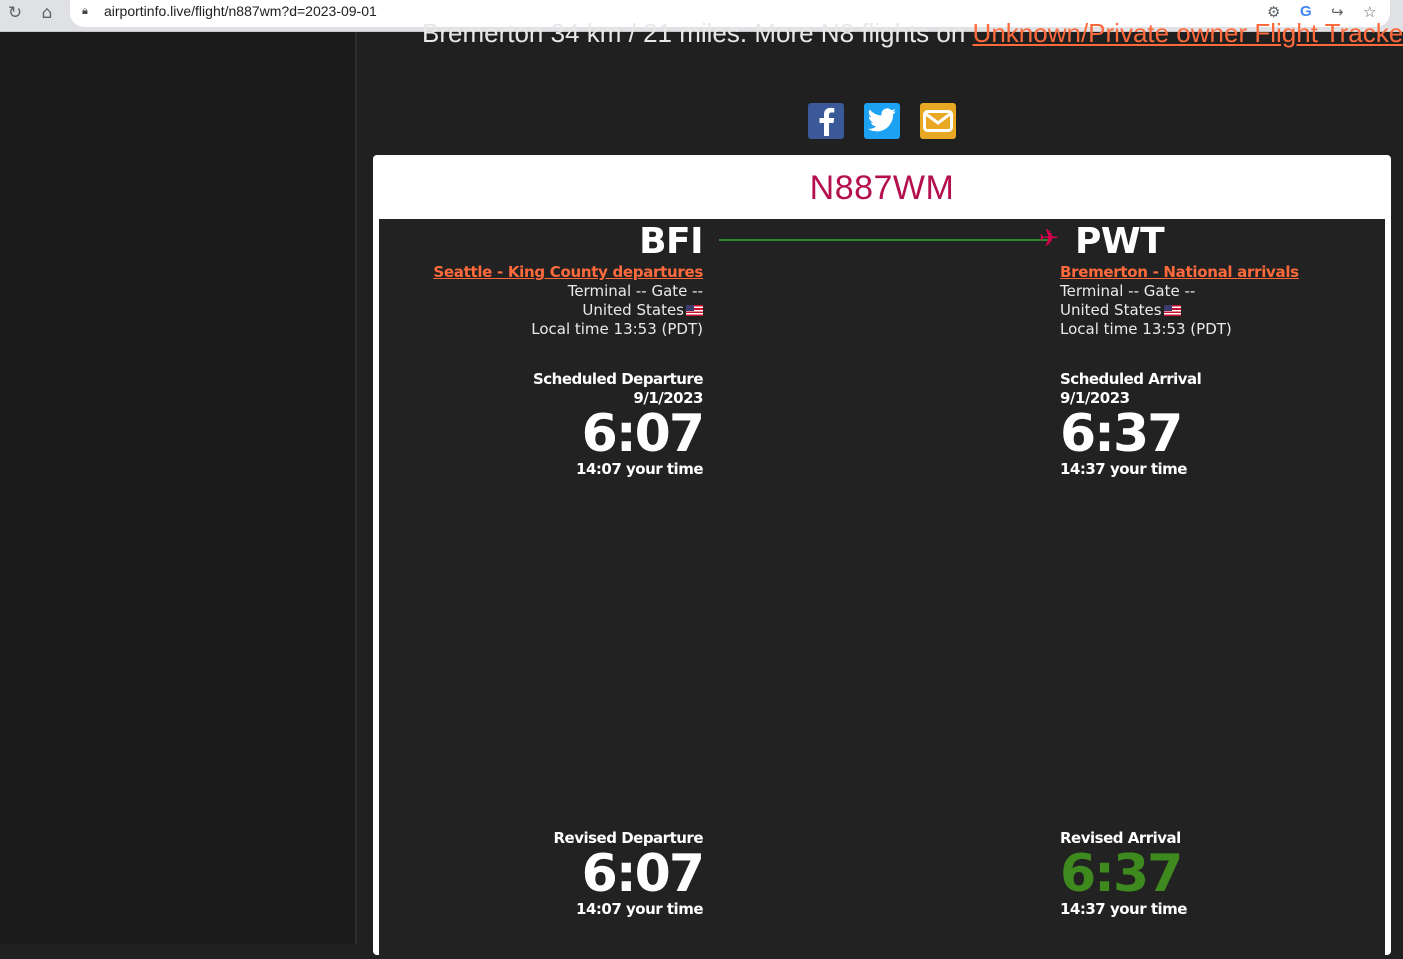 The image size is (1403, 959). I want to click on departure-airport-link: Seattle - King County departures, so click(568, 272).